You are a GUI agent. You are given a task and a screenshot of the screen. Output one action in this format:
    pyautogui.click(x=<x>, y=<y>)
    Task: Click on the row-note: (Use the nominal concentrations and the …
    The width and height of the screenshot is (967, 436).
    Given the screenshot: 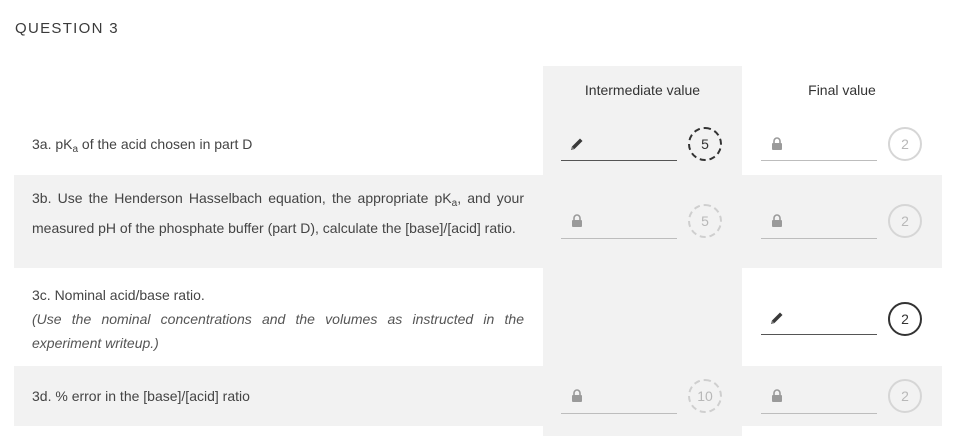 What is the action you would take?
    pyautogui.click(x=278, y=331)
    